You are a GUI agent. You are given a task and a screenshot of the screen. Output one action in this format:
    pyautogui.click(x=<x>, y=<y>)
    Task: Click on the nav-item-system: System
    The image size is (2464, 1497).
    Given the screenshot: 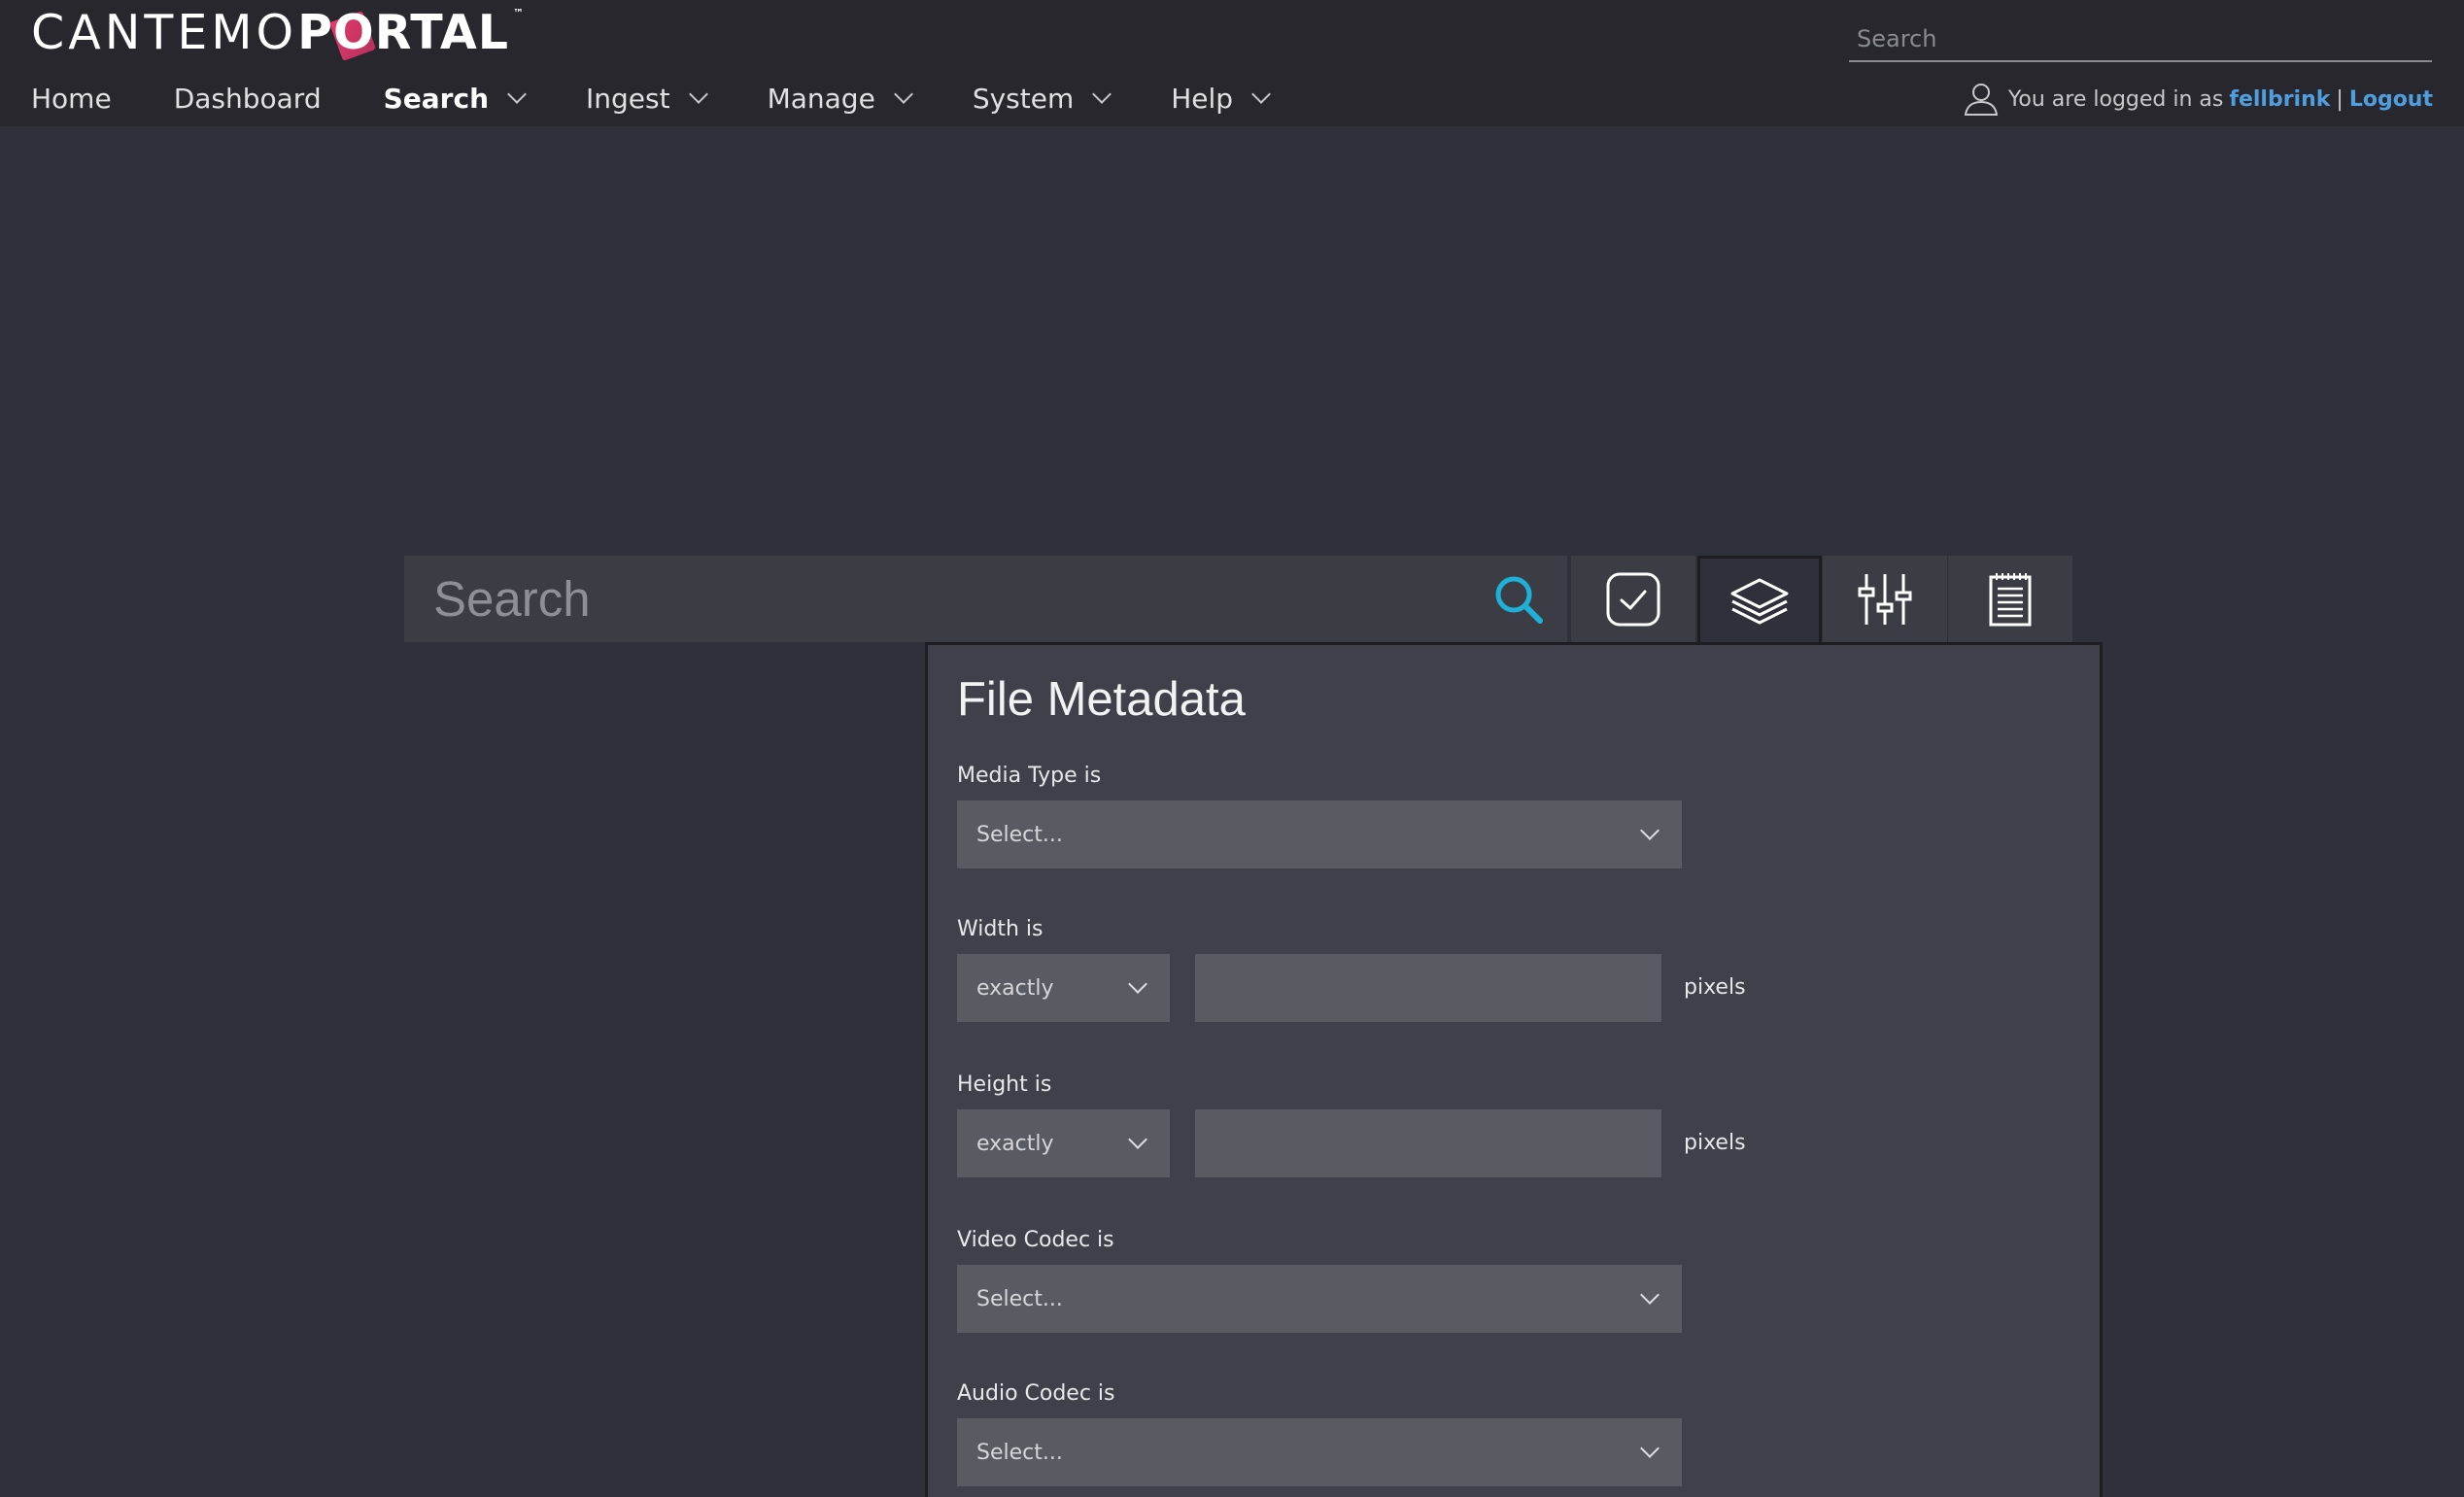 What is the action you would take?
    pyautogui.click(x=1042, y=98)
    